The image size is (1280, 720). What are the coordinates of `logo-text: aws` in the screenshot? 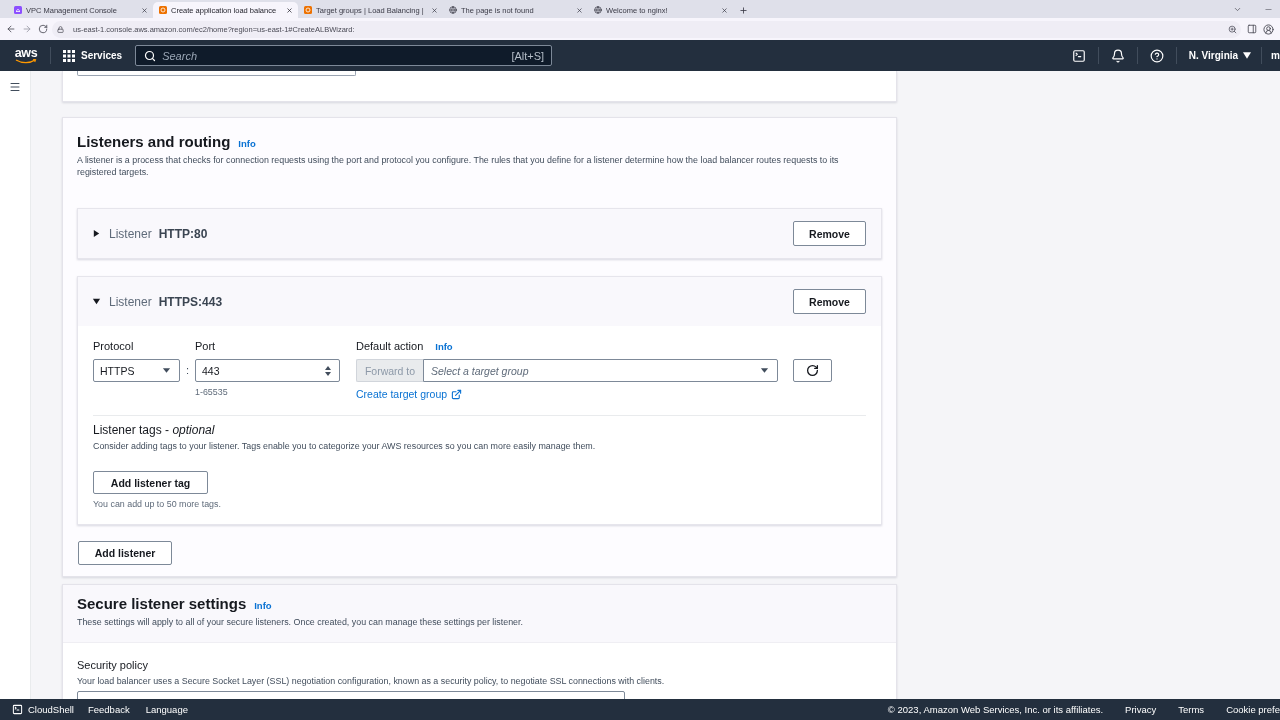 It's located at (26, 53).